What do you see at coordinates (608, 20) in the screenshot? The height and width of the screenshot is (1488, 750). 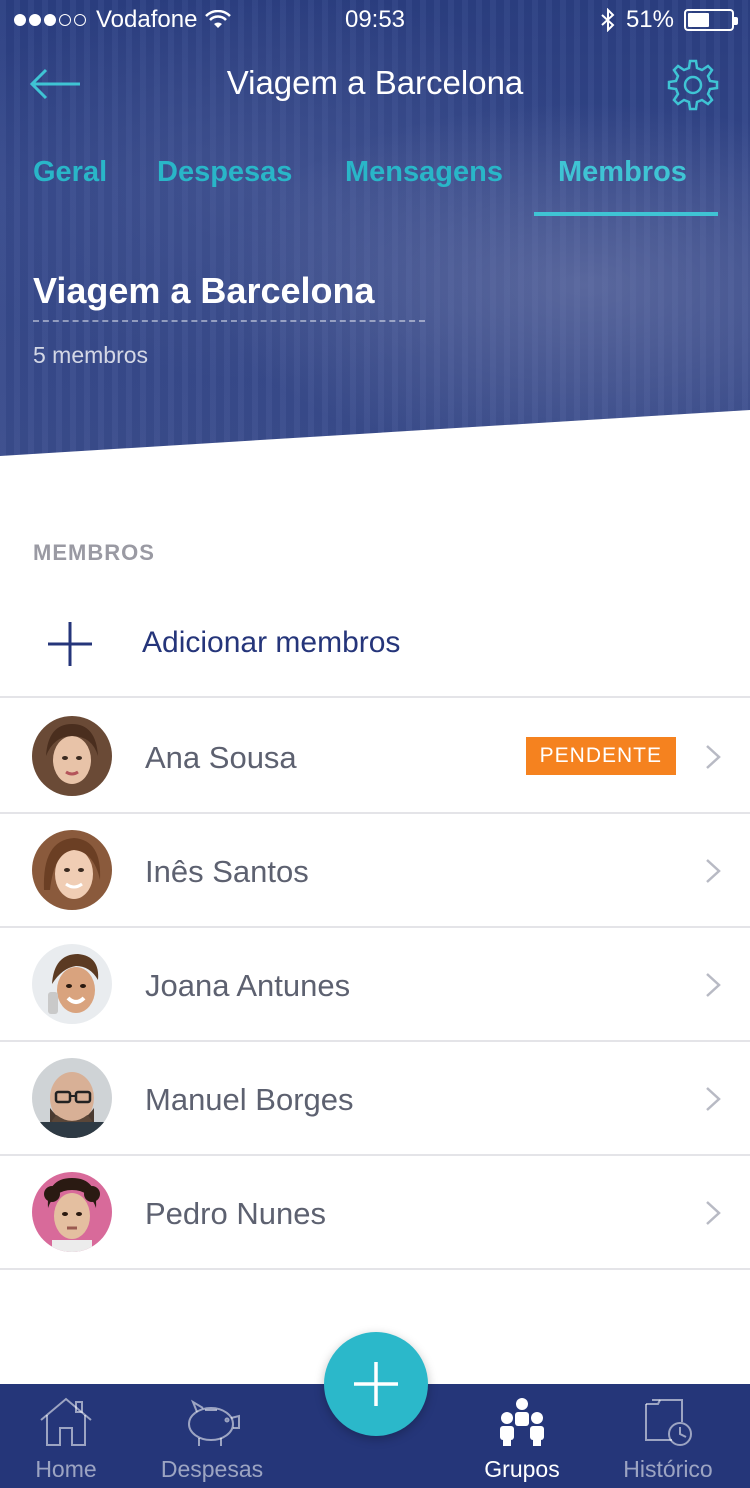 I see `bluetooth-icon` at bounding box center [608, 20].